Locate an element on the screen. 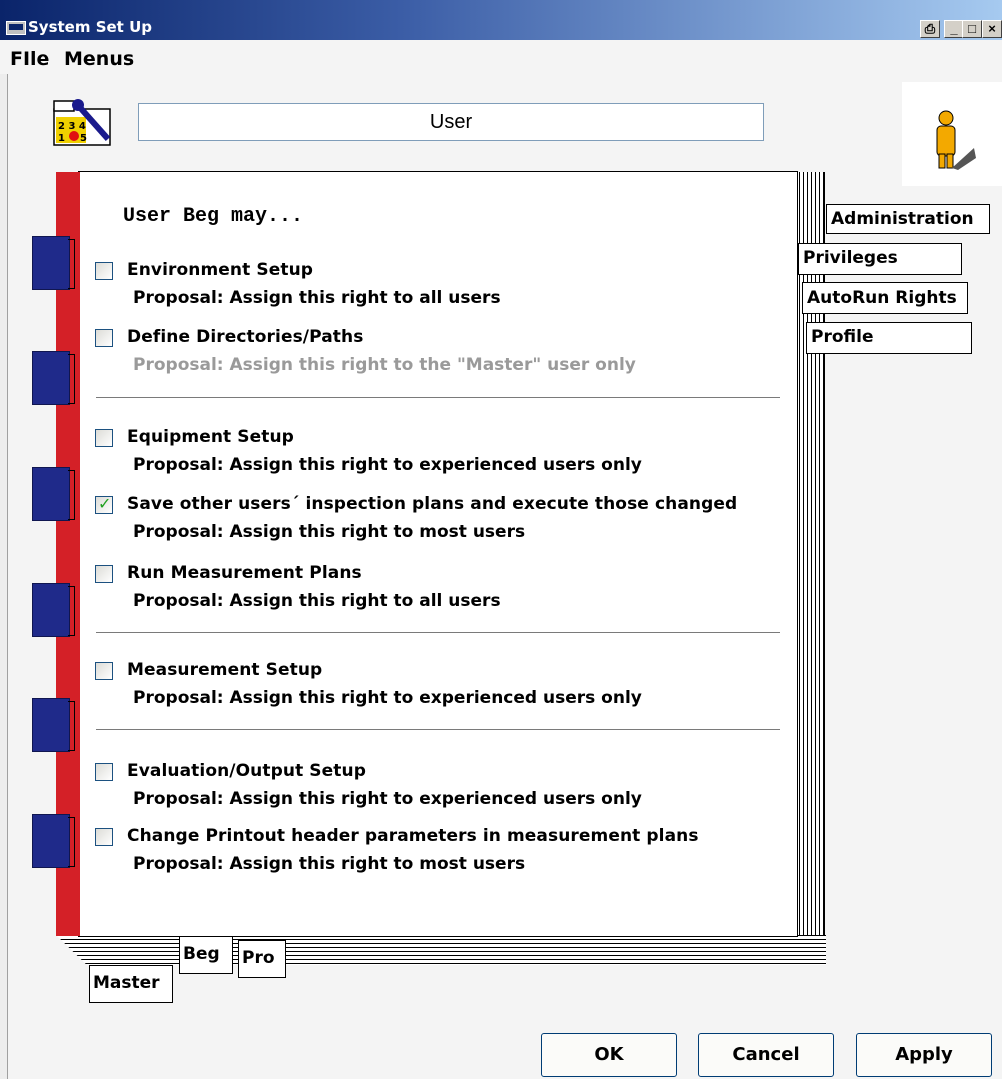 The image size is (1002, 1079). svg-text: 5 is located at coordinates (83, 138).